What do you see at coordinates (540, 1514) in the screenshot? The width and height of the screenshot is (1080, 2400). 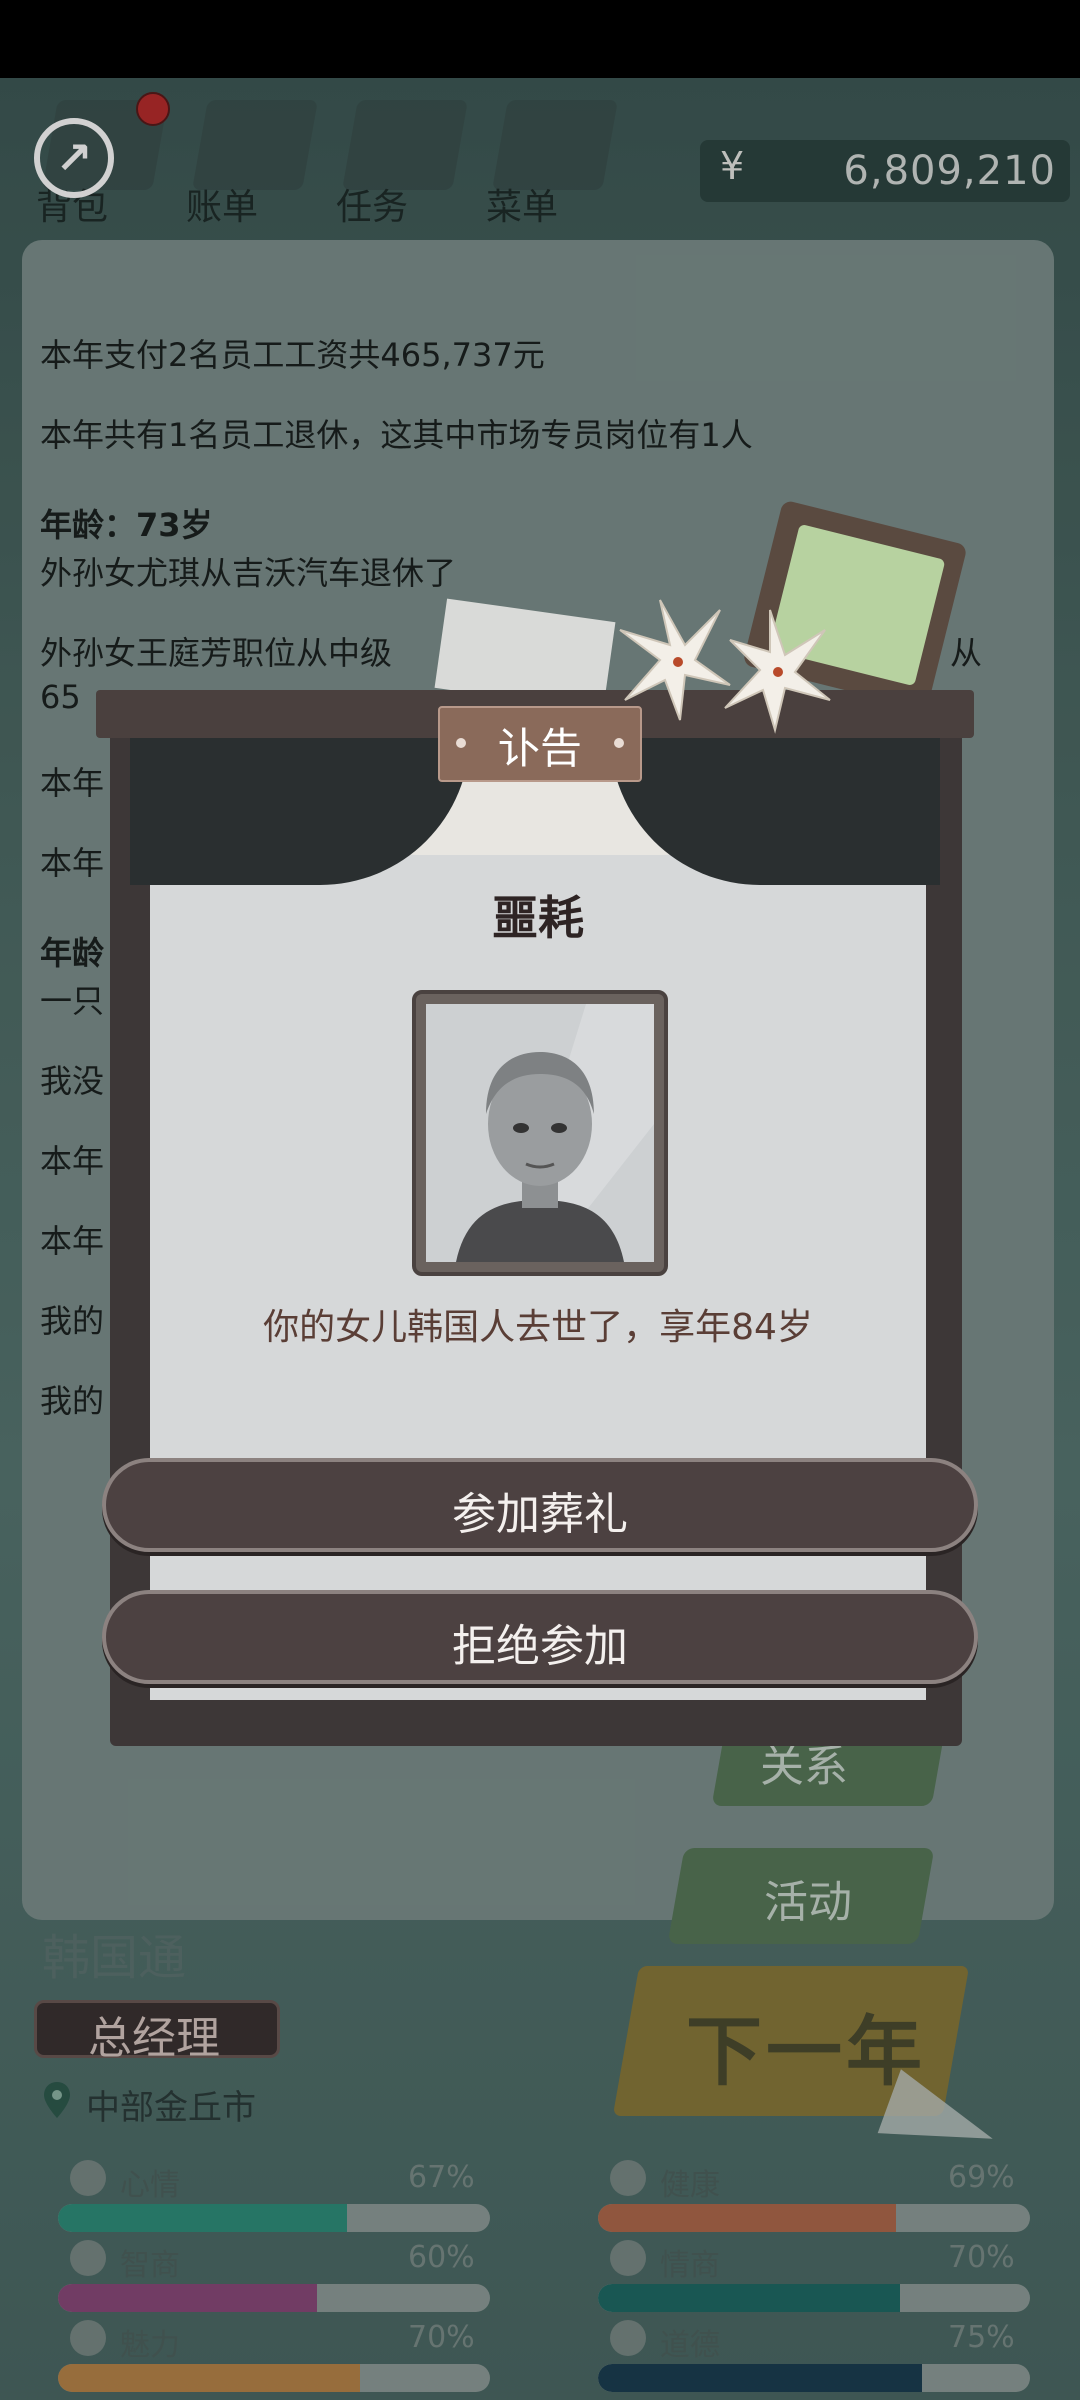 I see `attend-funeral-label: 参加葬礼` at bounding box center [540, 1514].